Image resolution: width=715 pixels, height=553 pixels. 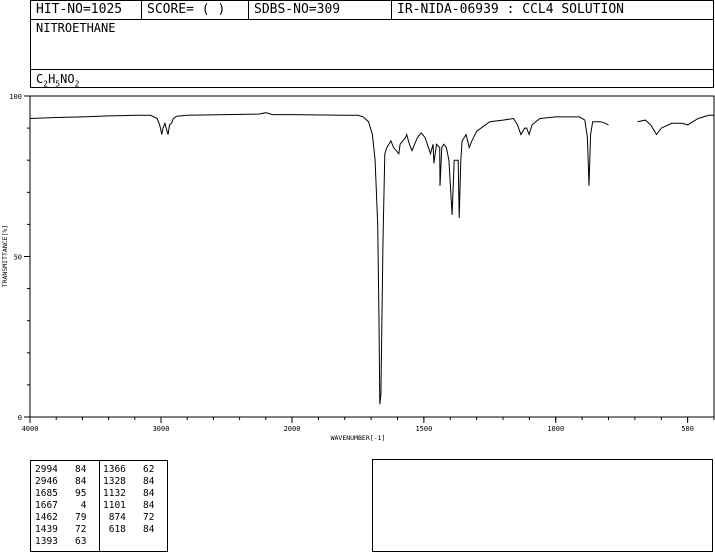 I want to click on peak-wavenumber: 618, so click(x=114, y=529).